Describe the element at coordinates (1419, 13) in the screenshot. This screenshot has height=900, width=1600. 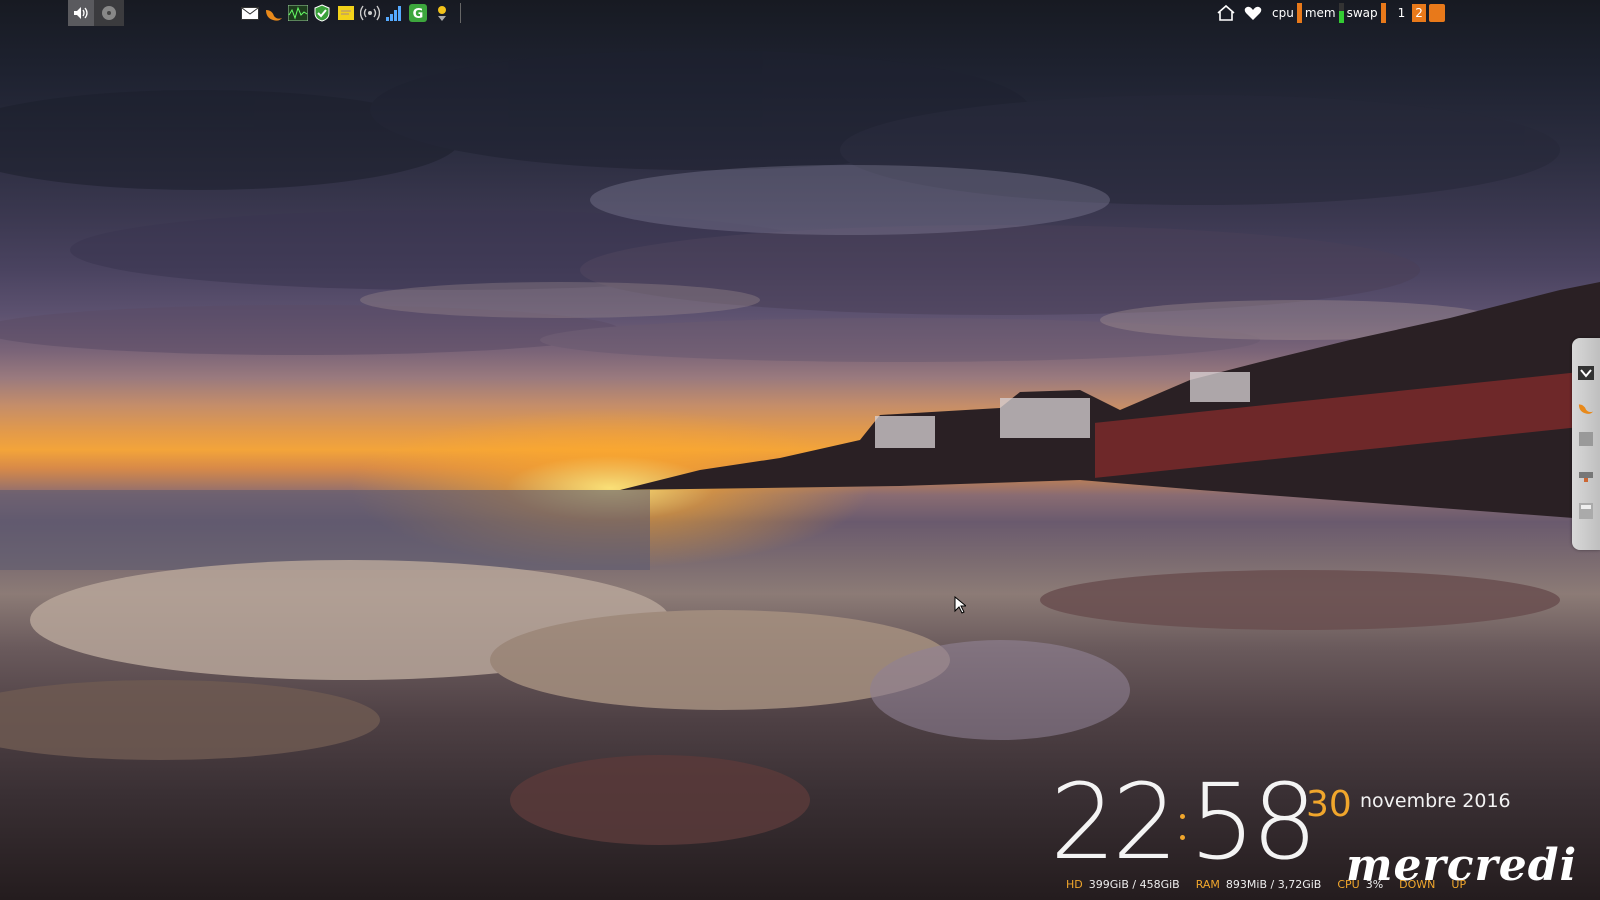
I see `workspace-2: 2` at that location.